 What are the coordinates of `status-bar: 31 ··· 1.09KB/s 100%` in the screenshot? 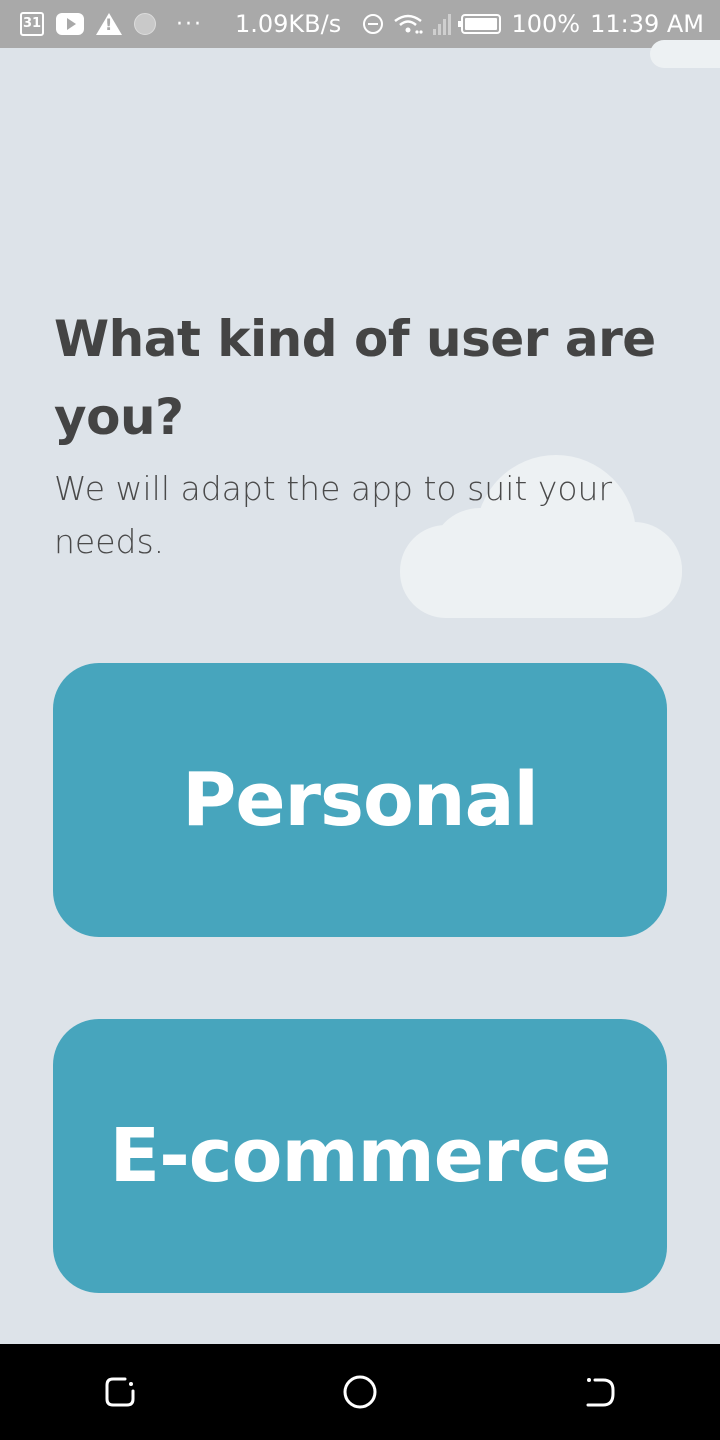 It's located at (360, 24).